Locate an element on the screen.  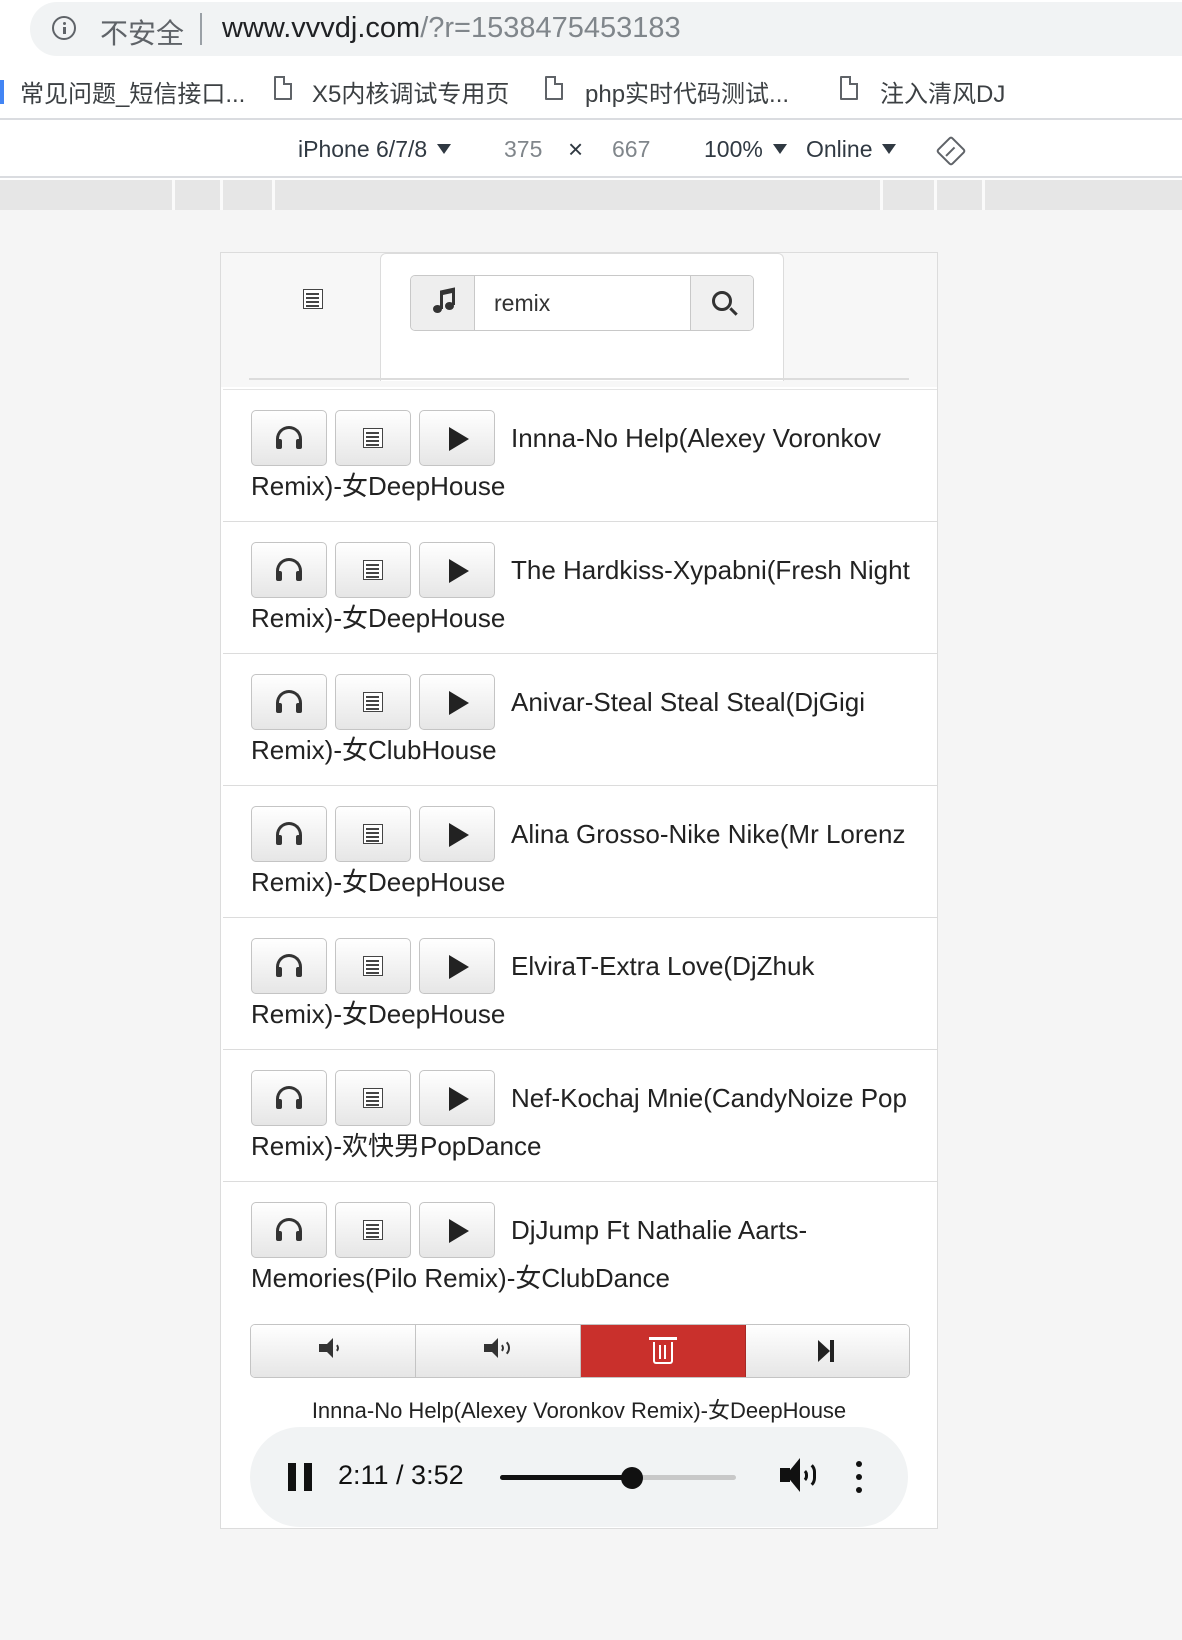
delete-button is located at coordinates (663, 1351).